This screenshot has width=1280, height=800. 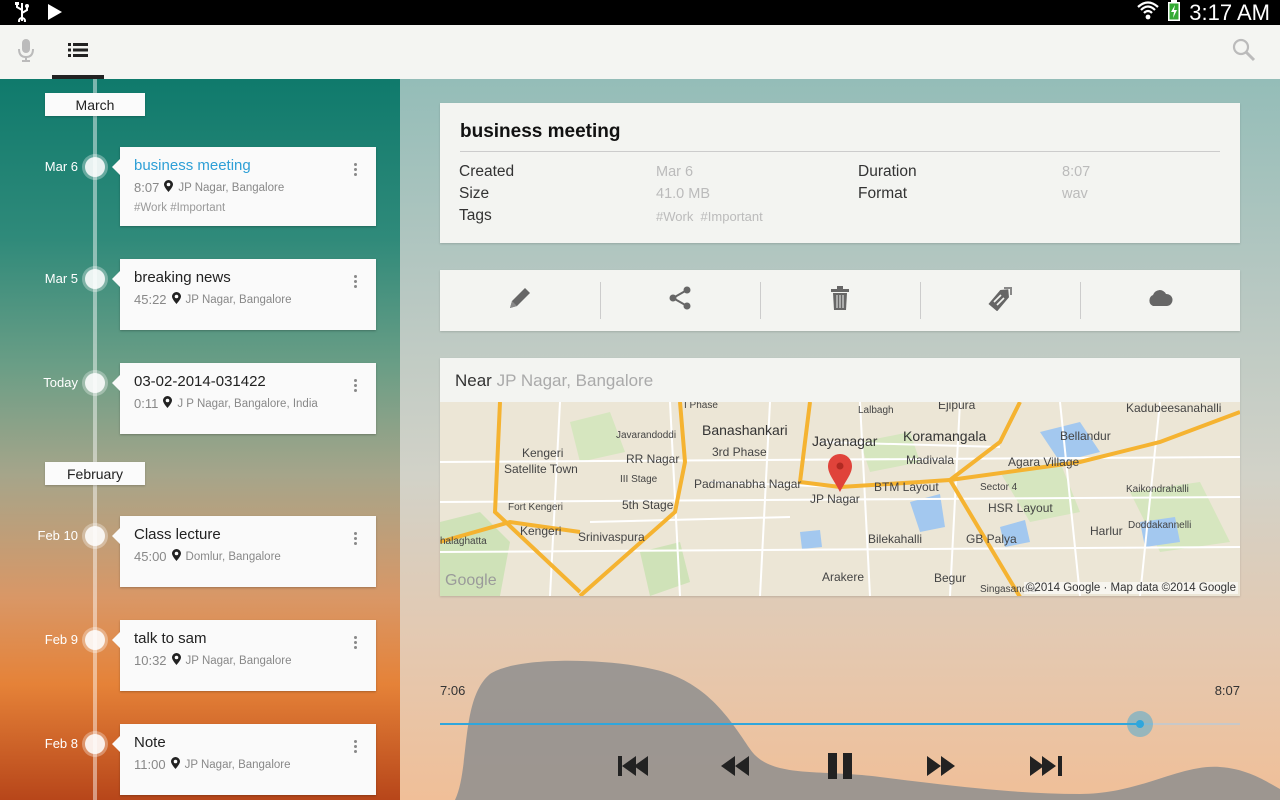 What do you see at coordinates (536, 507) in the screenshot?
I see `map-label: Fort Kengeri` at bounding box center [536, 507].